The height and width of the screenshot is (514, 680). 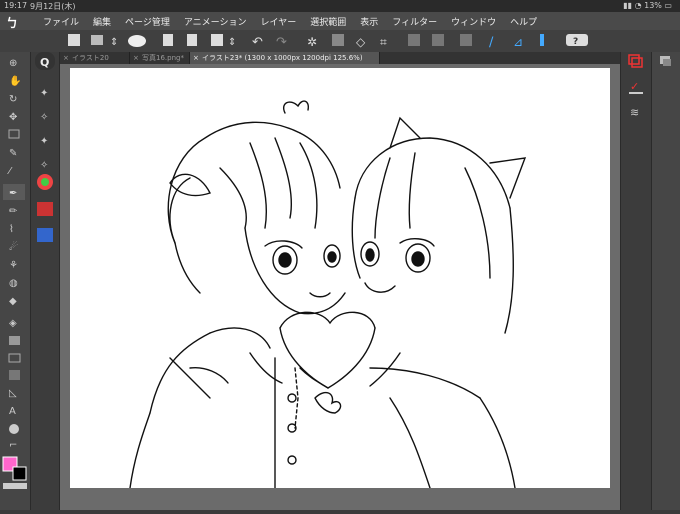 What do you see at coordinates (95, 58) in the screenshot?
I see `tab-illust20: × イラスト20` at bounding box center [95, 58].